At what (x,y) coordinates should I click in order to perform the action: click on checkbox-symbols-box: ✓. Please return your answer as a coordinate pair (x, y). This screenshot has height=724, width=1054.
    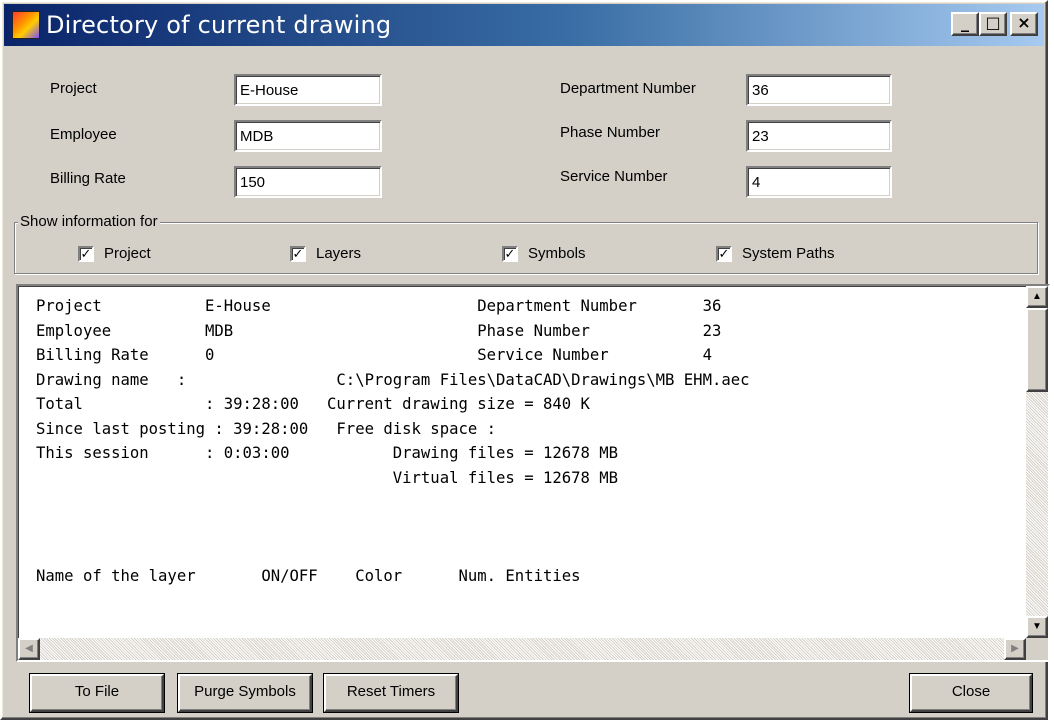
    Looking at the image, I should click on (510, 253).